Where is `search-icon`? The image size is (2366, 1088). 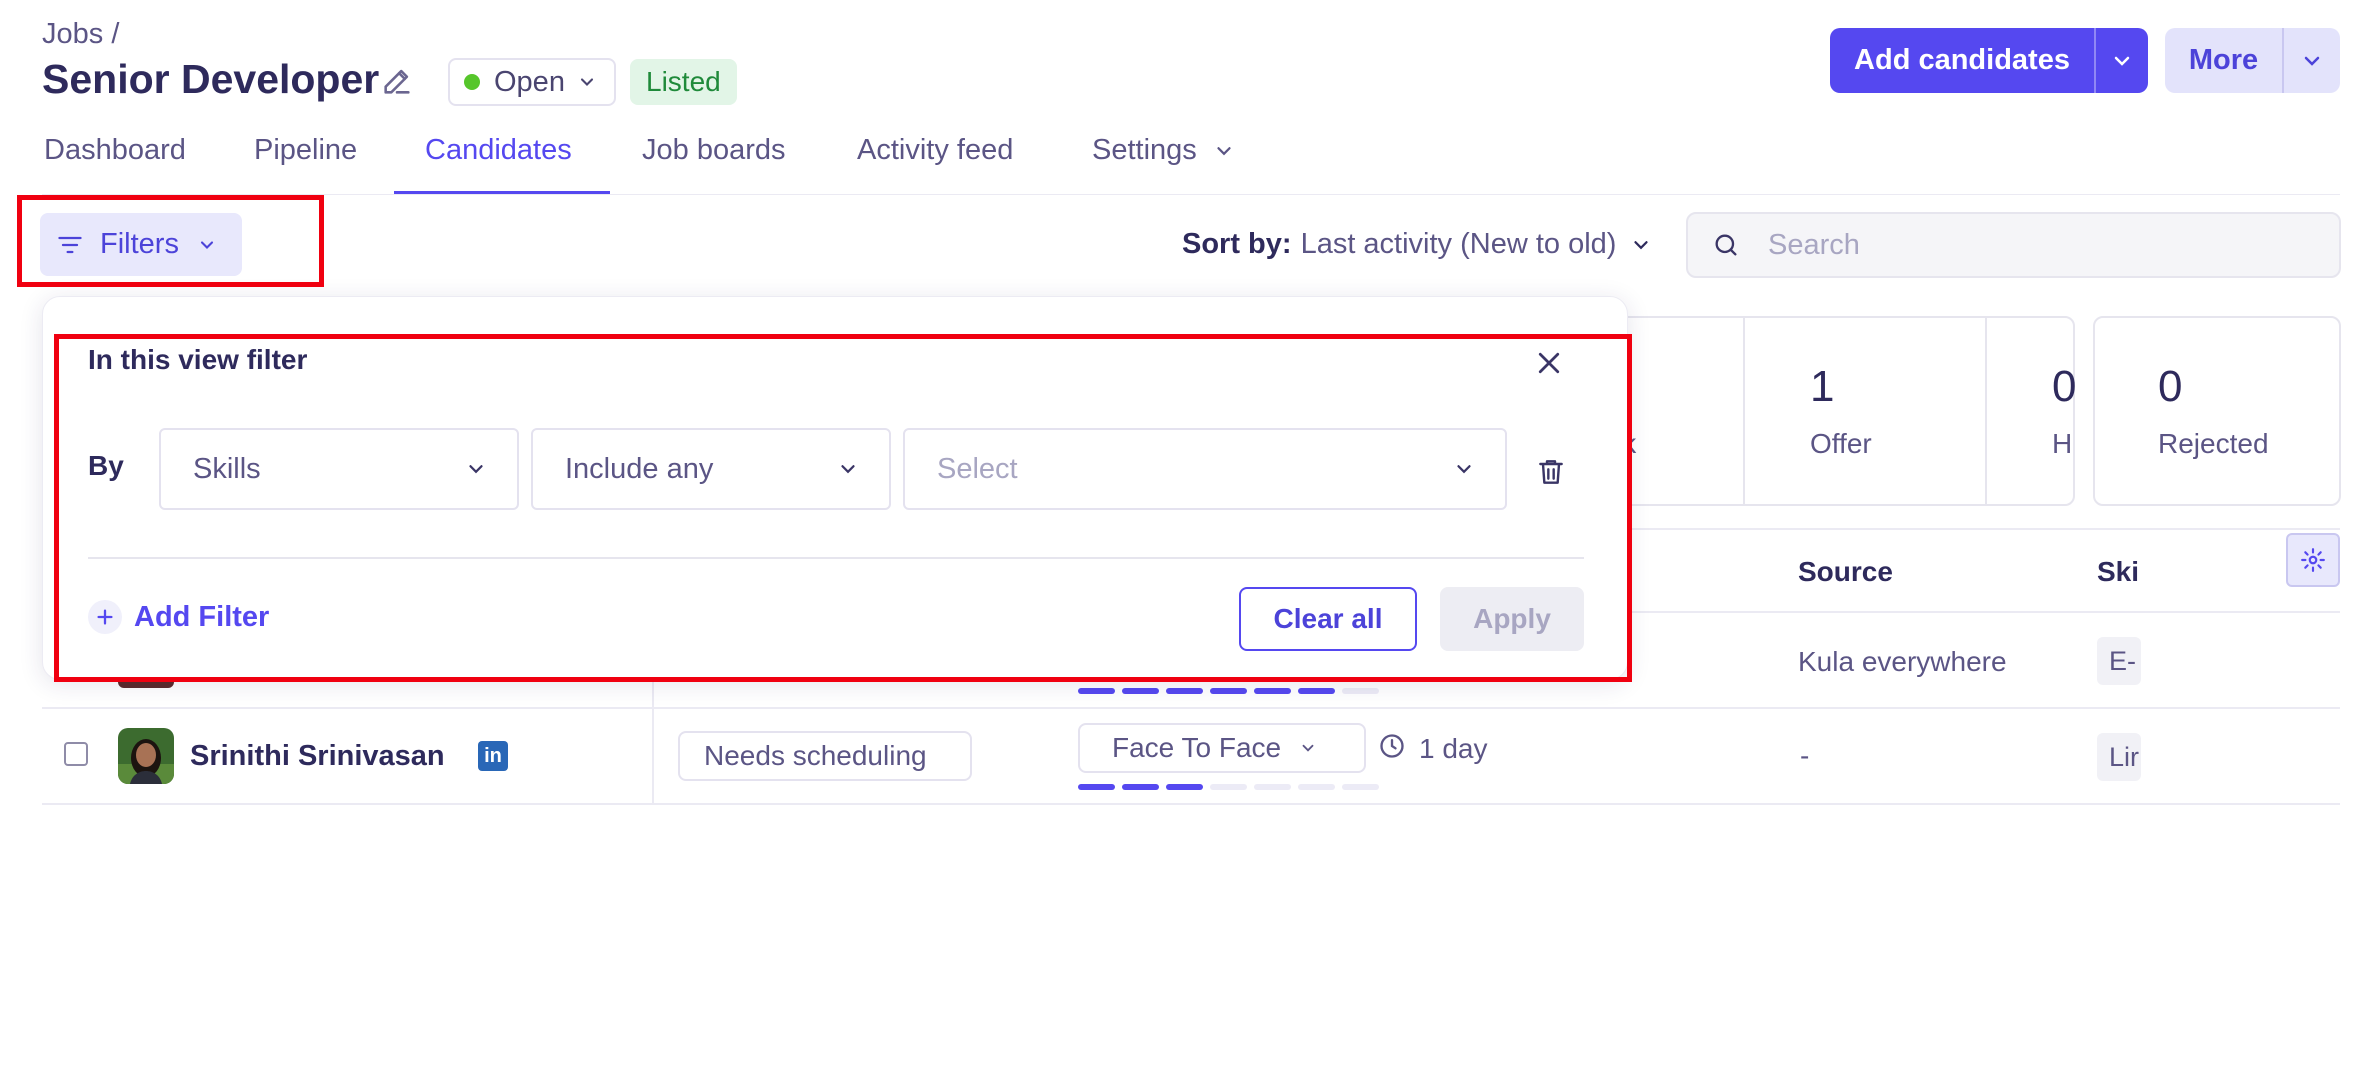
search-icon is located at coordinates (1726, 245).